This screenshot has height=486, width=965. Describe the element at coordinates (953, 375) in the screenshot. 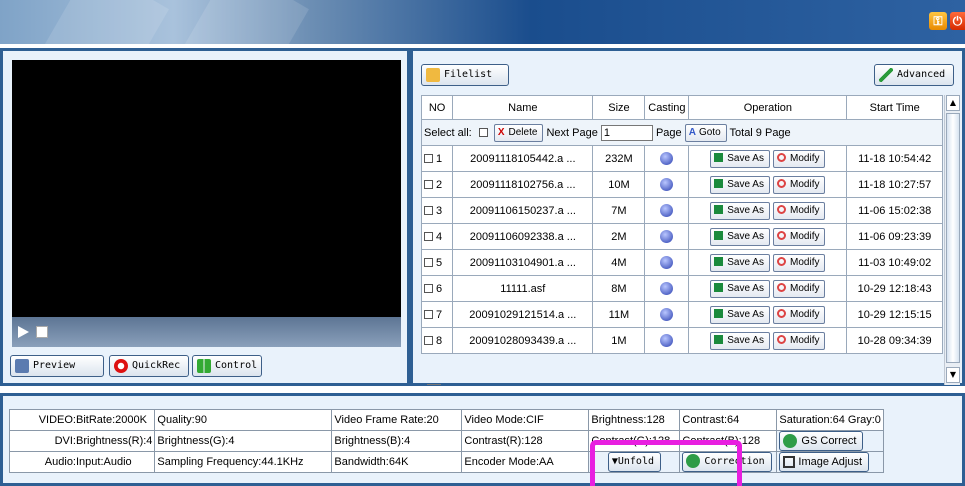

I see `scroll-down-icon: ▼` at that location.